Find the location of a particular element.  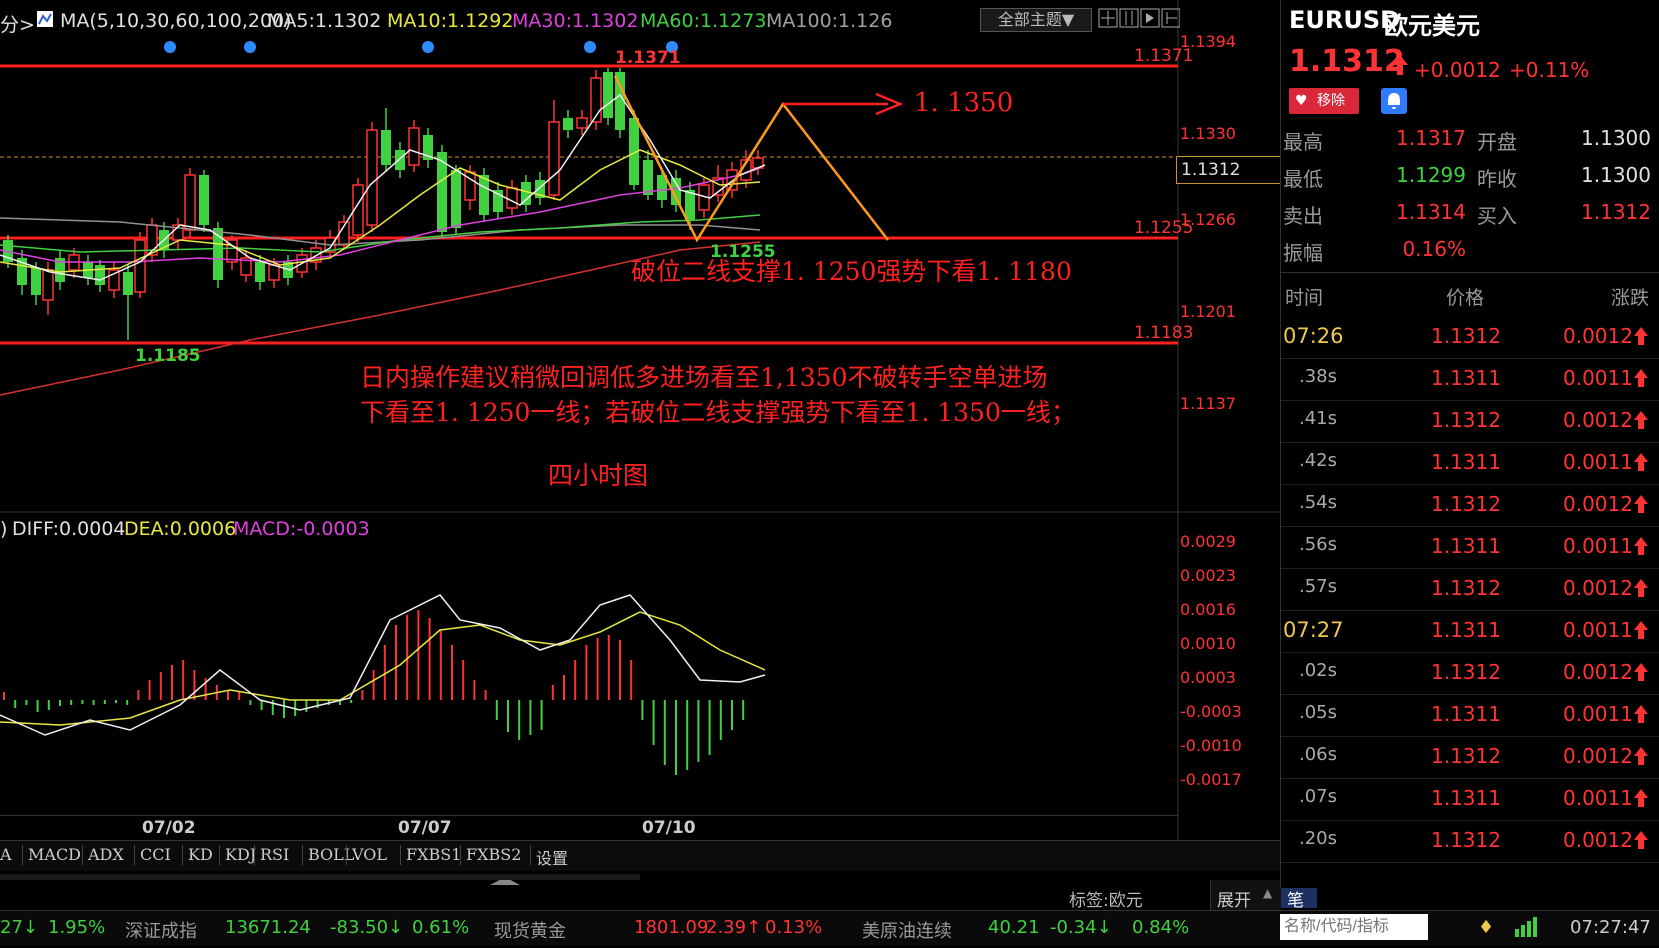

search-input is located at coordinates (1354, 927).